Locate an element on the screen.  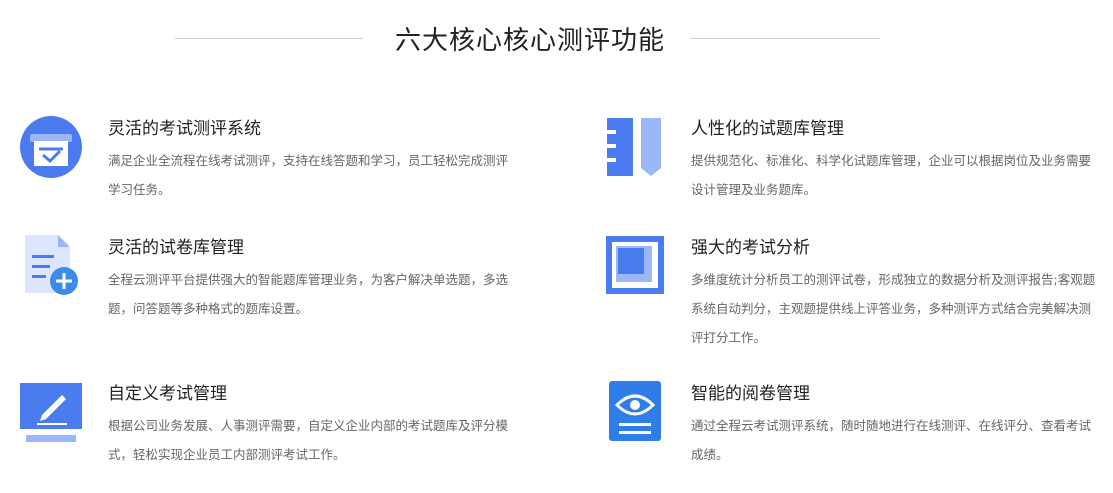
feature-title: 智能的阅卷管理 is located at coordinates (750, 394).